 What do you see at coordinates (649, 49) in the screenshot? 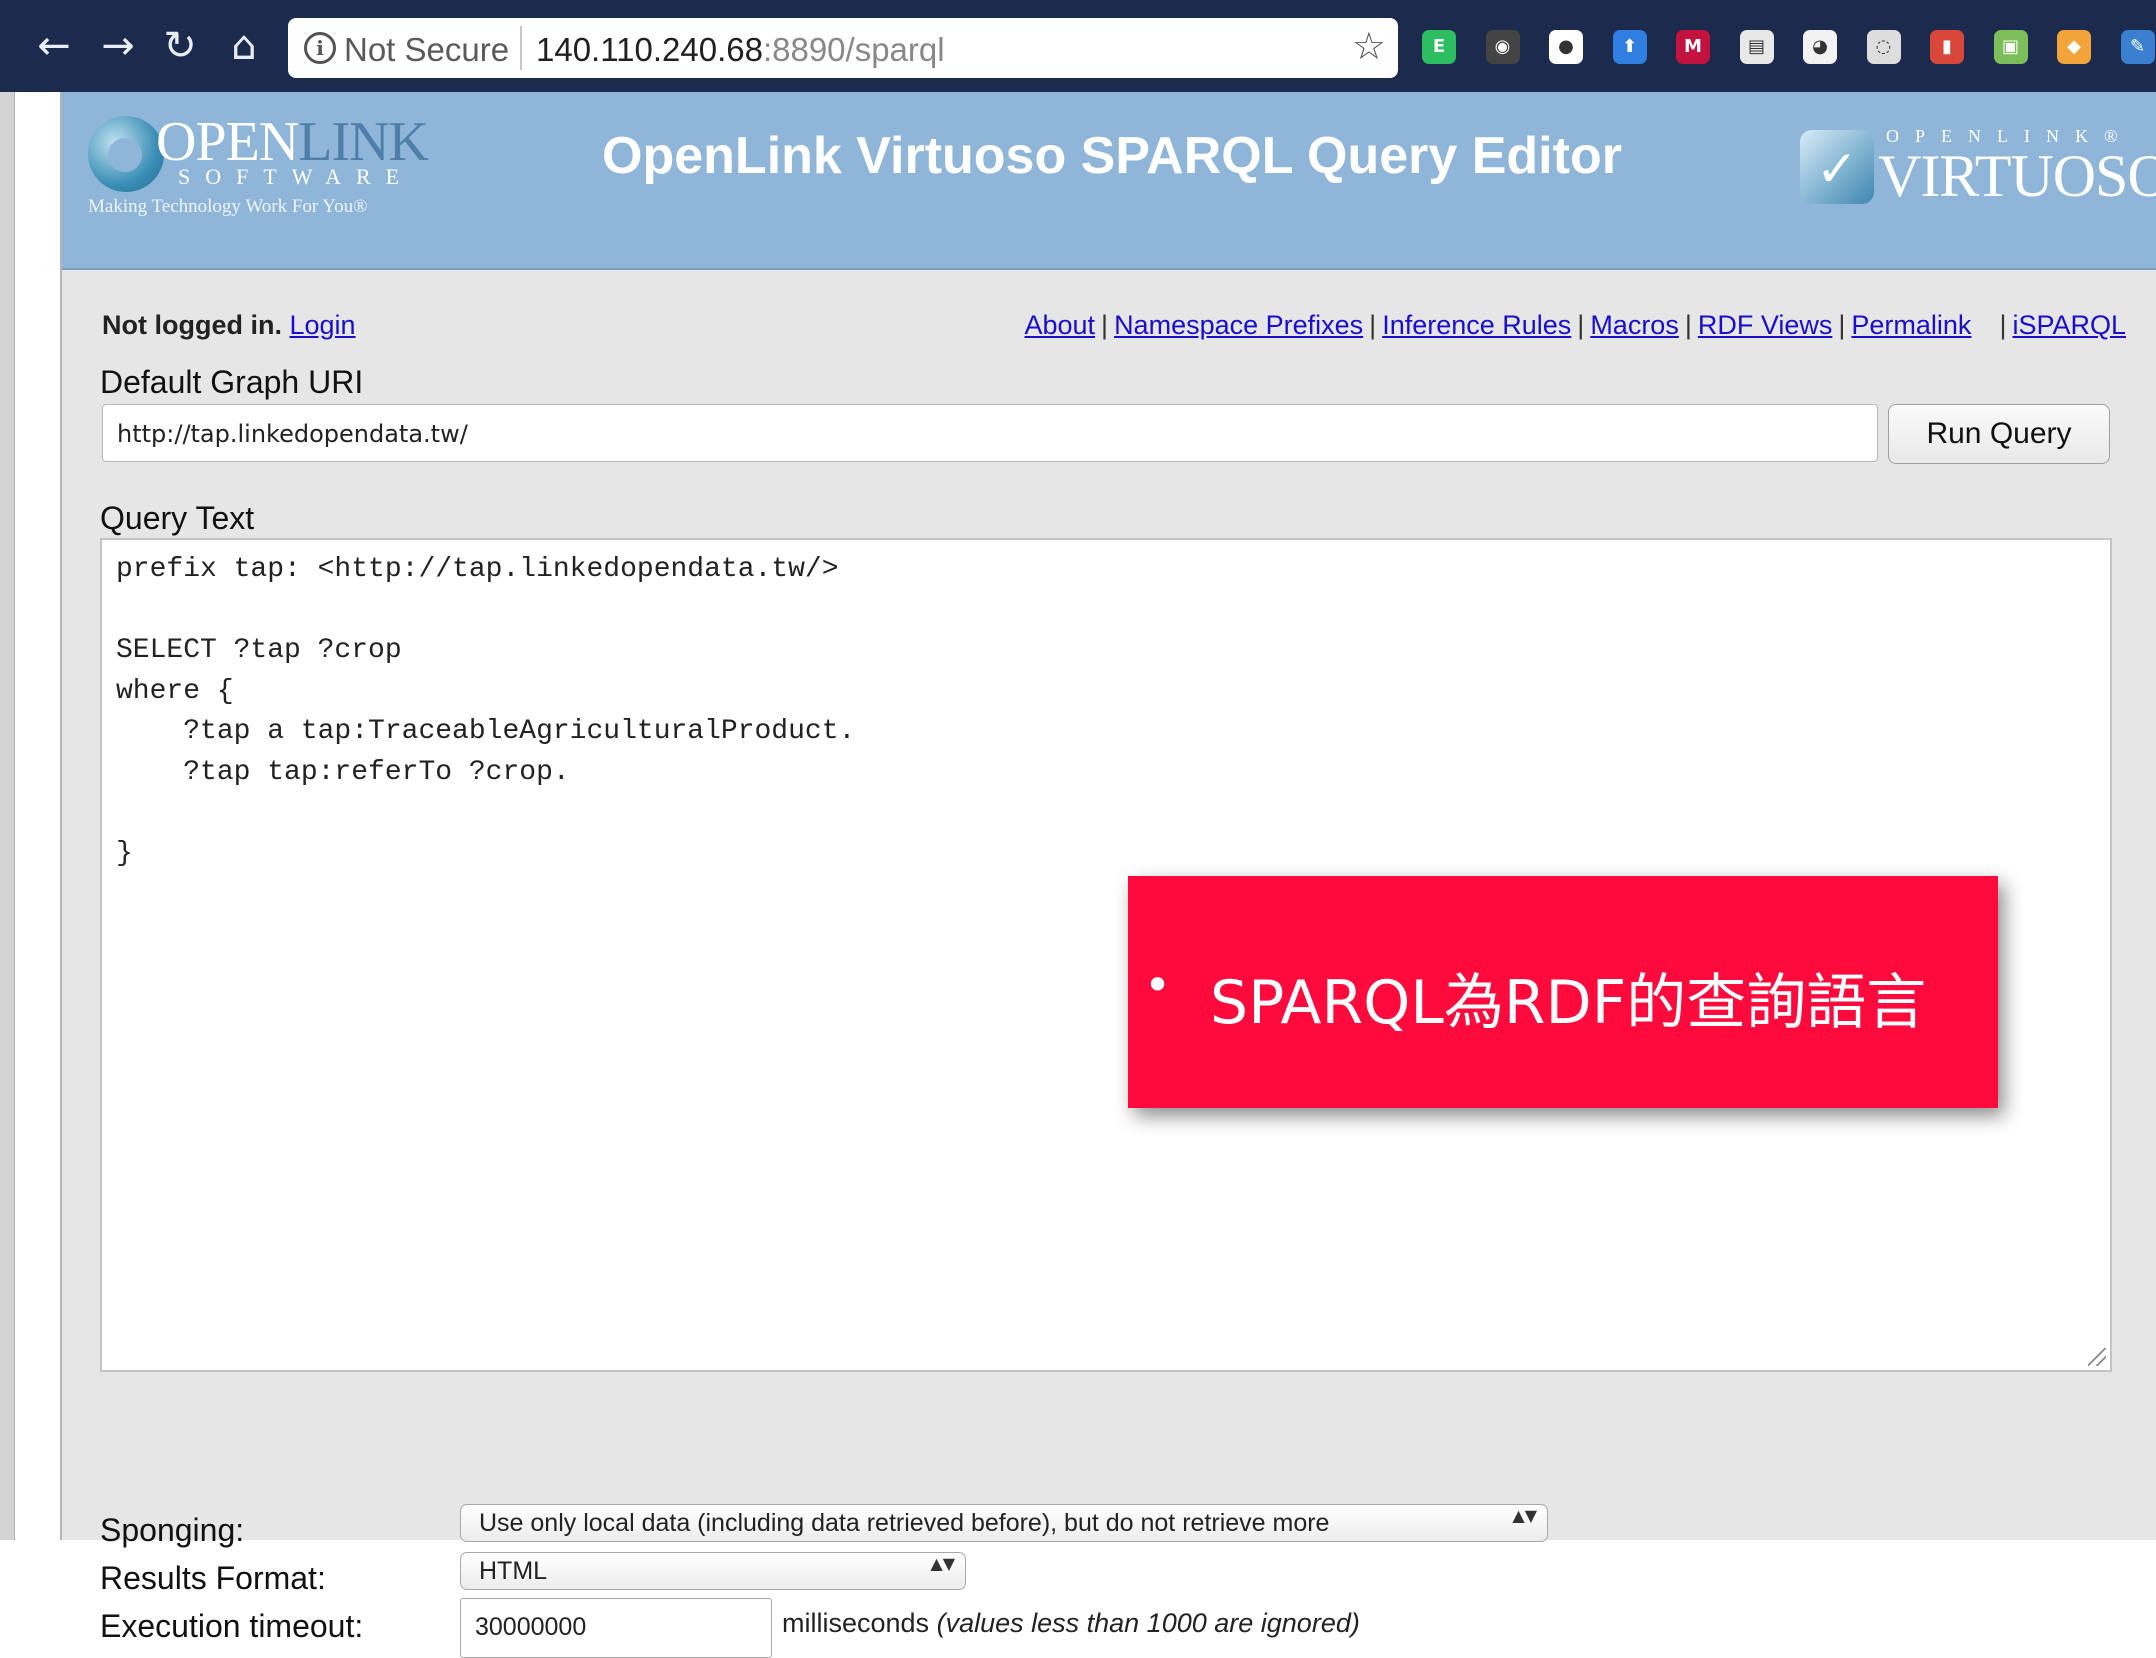
I see `url-host: 140.110.240.68` at bounding box center [649, 49].